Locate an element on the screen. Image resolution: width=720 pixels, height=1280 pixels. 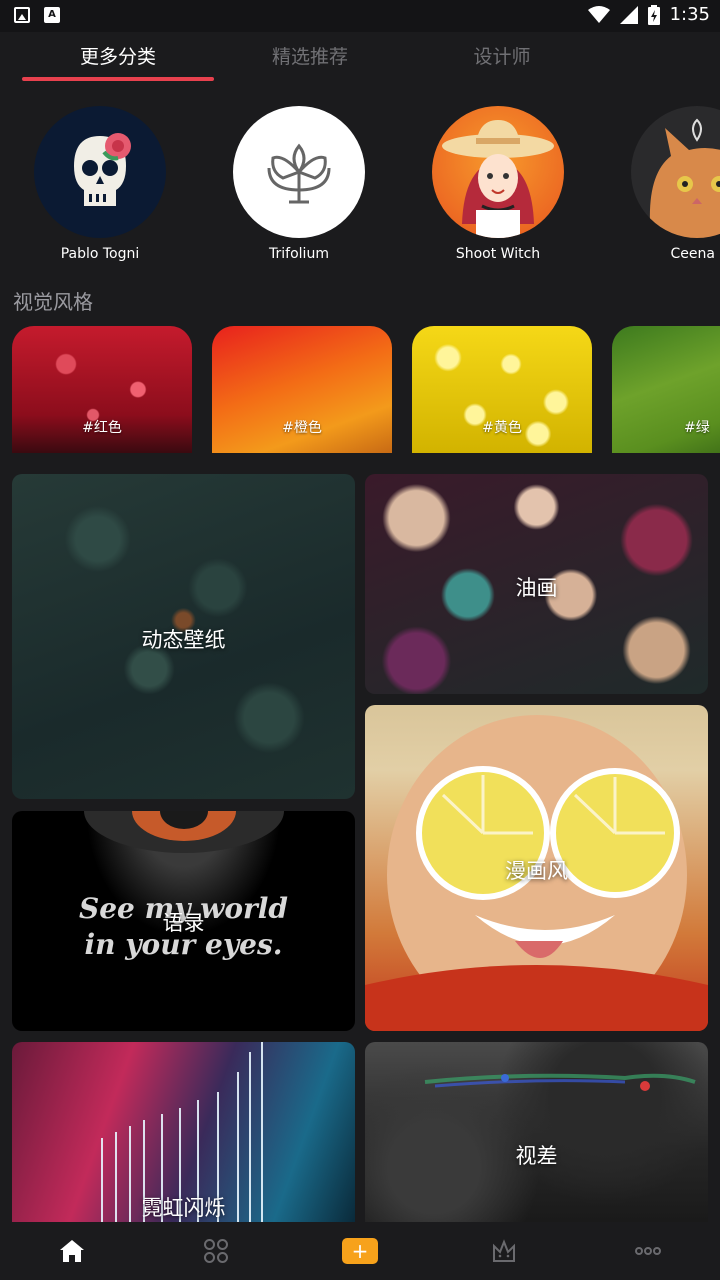
more-icon is located at coordinates (648, 1251).